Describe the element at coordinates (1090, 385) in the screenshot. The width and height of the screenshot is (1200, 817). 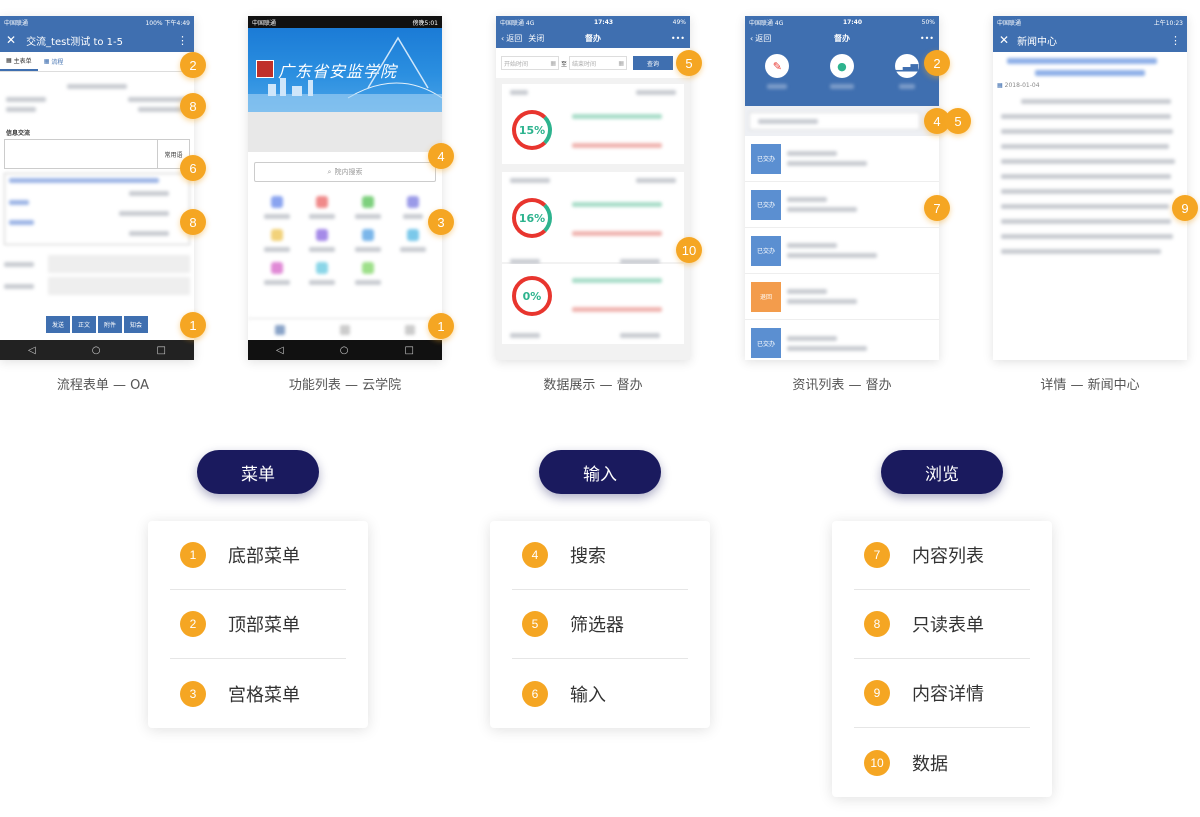
I see `screen-caption: 详情 — 新闻中心` at that location.